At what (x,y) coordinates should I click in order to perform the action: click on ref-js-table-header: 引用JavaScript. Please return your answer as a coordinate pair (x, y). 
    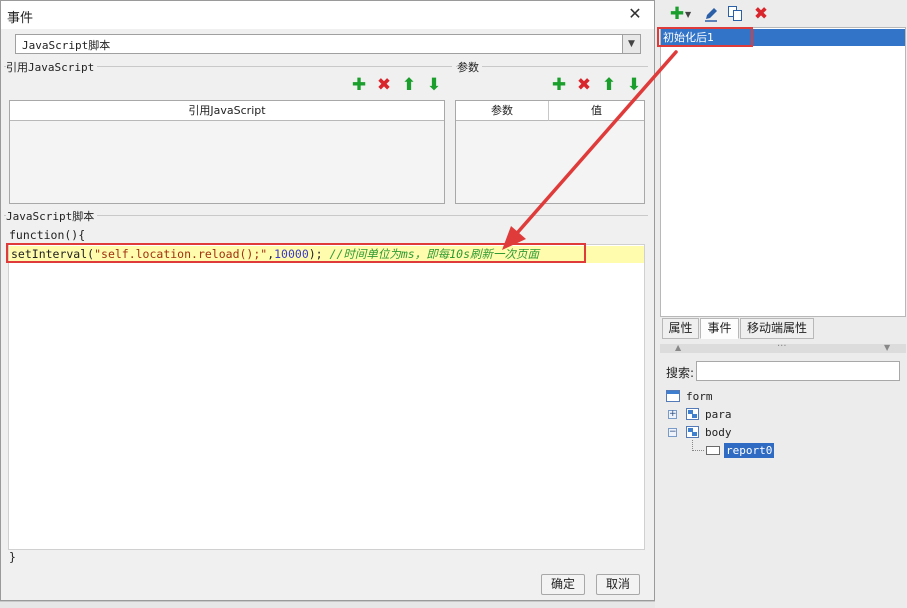
    Looking at the image, I should click on (227, 111).